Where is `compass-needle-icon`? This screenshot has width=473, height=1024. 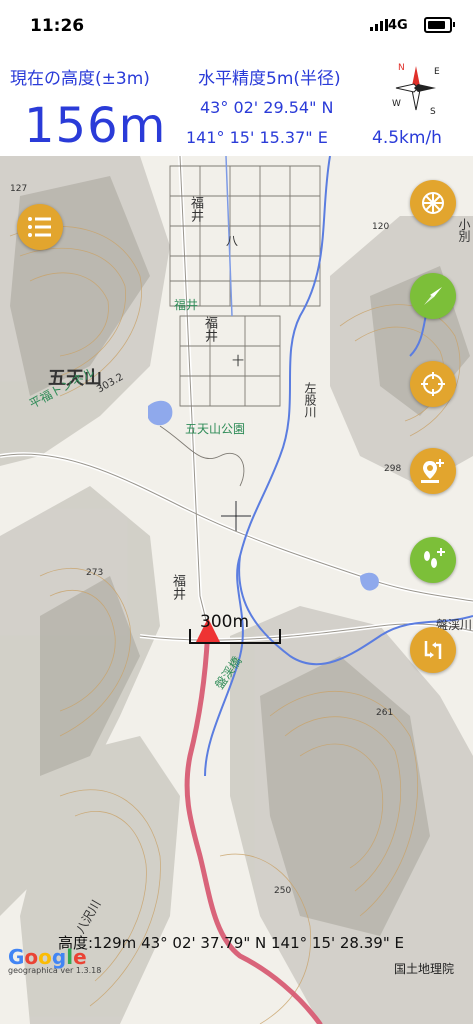
compass-needle-icon is located at coordinates (433, 296).